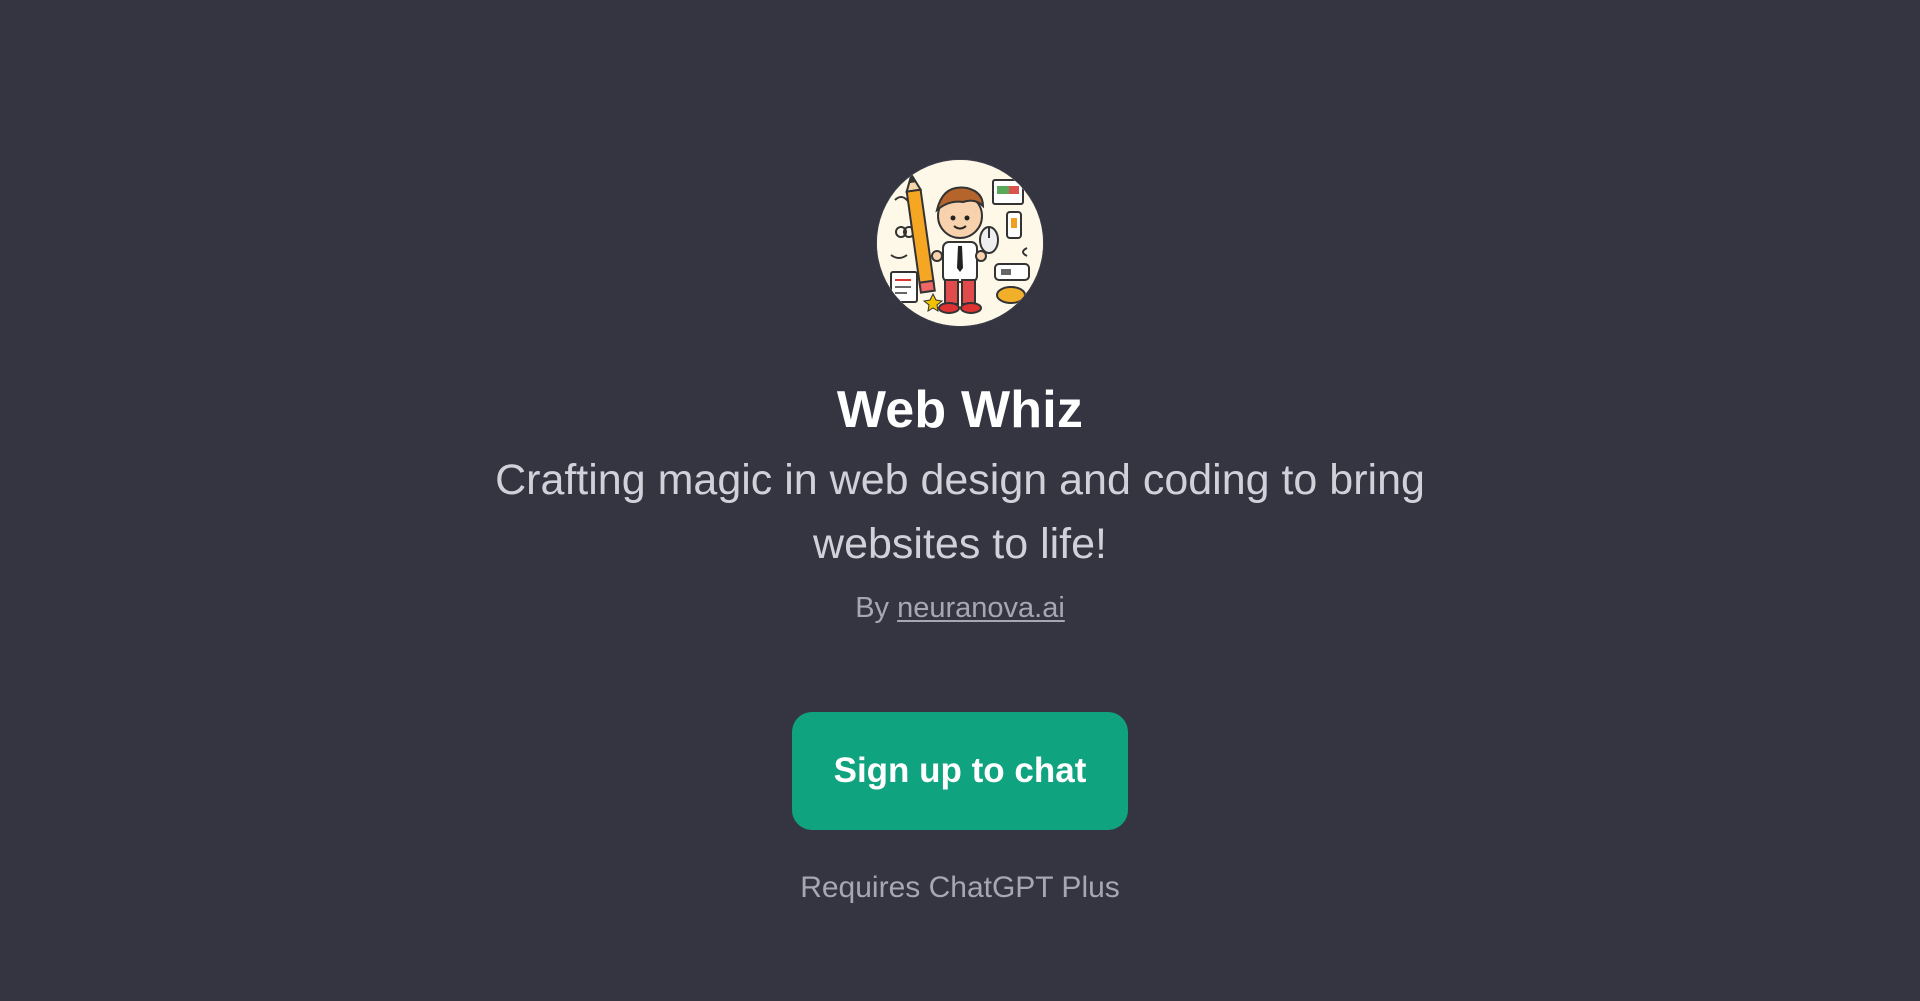 The image size is (1920, 1001). What do you see at coordinates (981, 608) in the screenshot?
I see `author-link: neuranova.ai` at bounding box center [981, 608].